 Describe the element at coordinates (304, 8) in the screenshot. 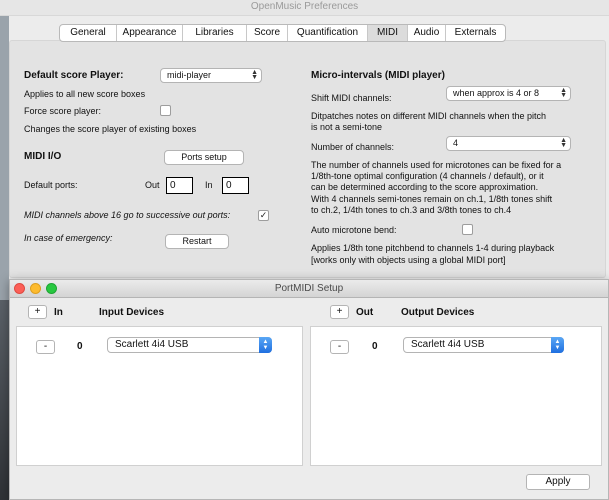

I see `window-title: OpenMusic Preferences` at that location.